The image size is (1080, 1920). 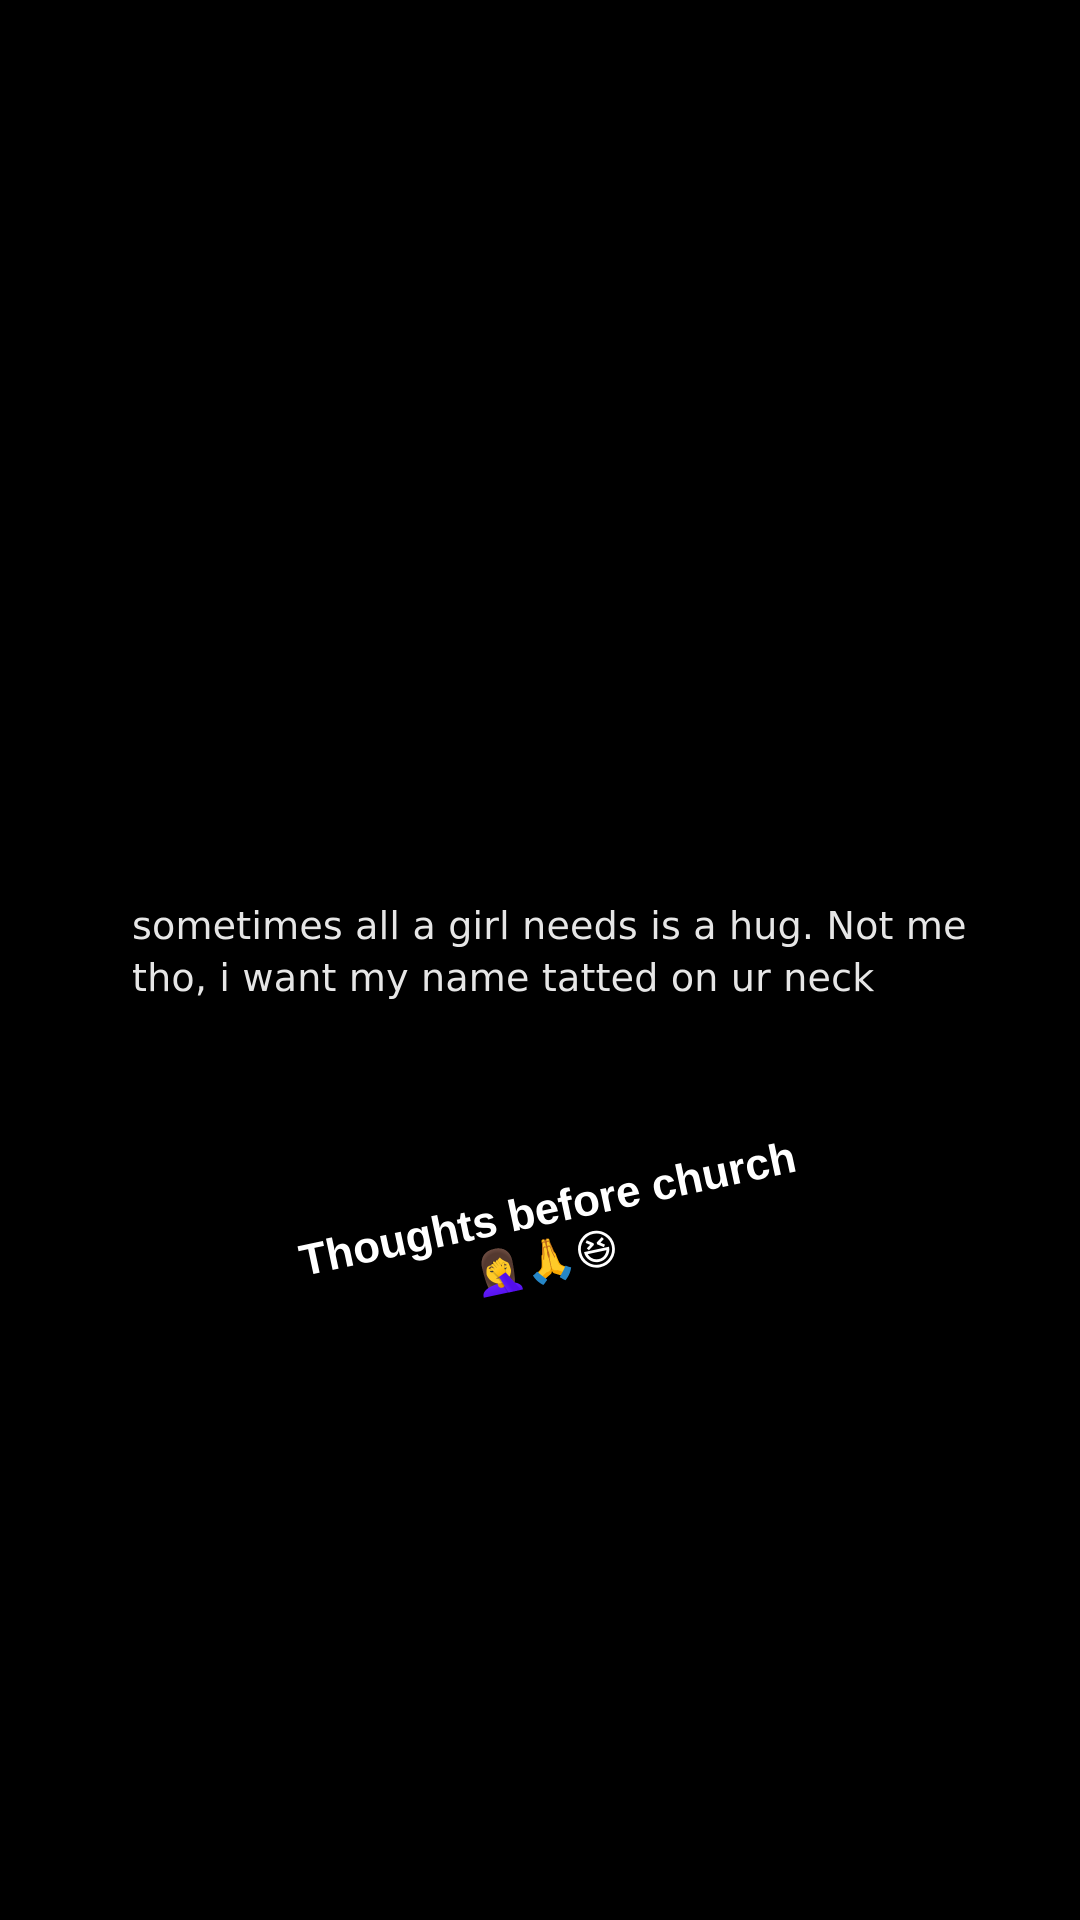 What do you see at coordinates (547, 1233) in the screenshot?
I see `caption-overlay: Thoughts before church 🤦‍♀️🙏😆` at bounding box center [547, 1233].